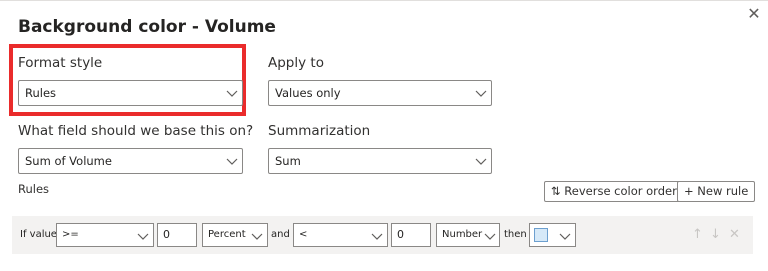 The width and height of the screenshot is (768, 271). I want to click on plus-icon: +, so click(689, 191).